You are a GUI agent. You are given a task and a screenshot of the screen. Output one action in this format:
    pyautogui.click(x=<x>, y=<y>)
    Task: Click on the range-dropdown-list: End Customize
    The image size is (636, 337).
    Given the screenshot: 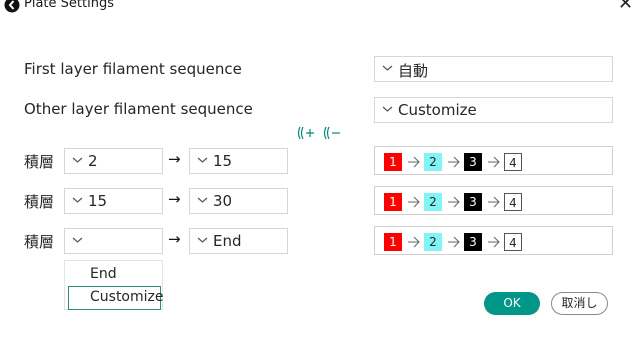 What is the action you would take?
    pyautogui.click(x=114, y=285)
    